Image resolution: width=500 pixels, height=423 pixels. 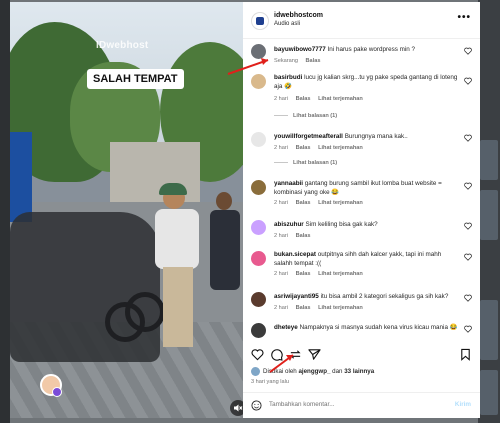 I want to click on audio-label: Audio asli, so click(x=287, y=24).